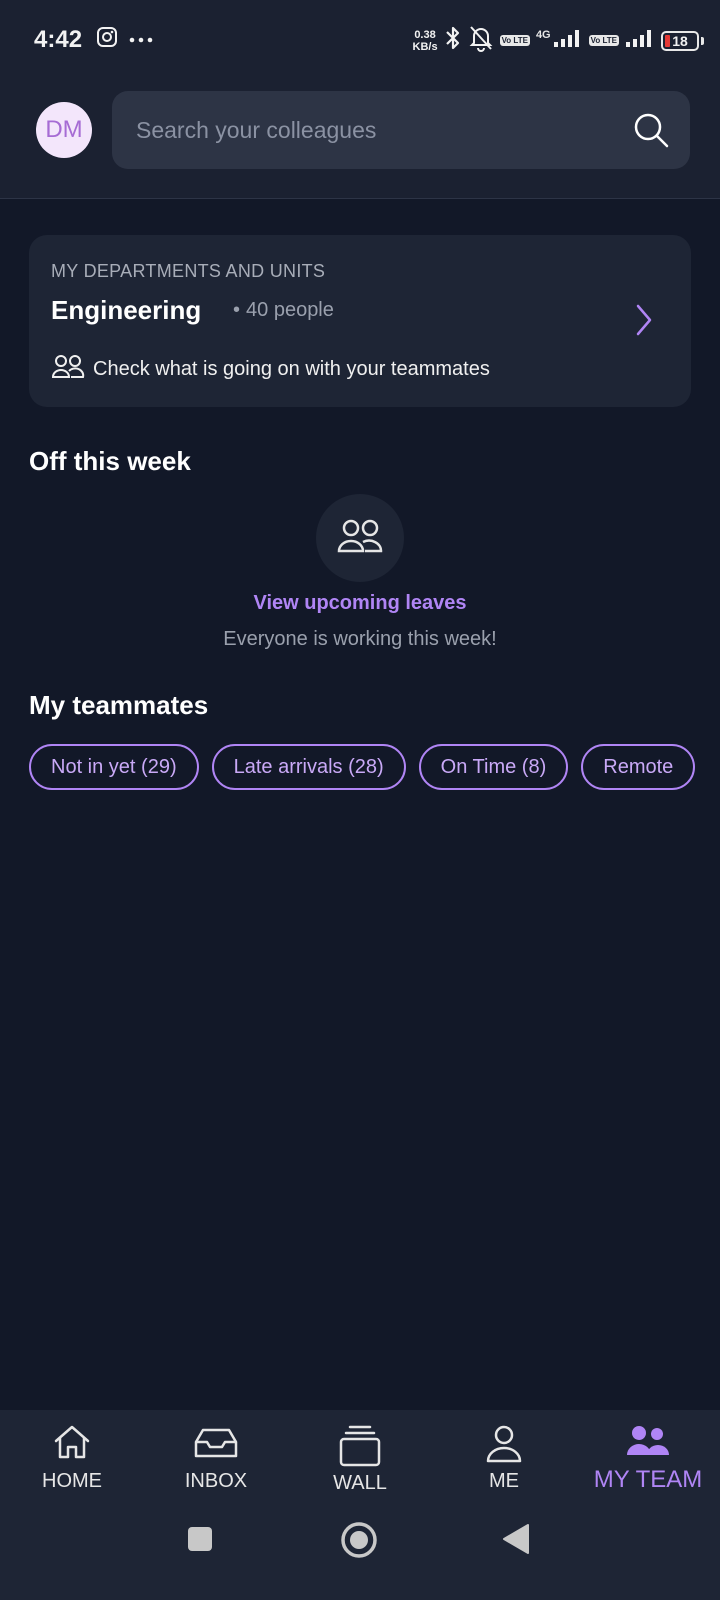 This screenshot has height=1600, width=720. Describe the element at coordinates (360, 1505) in the screenshot. I see `bottom-navigation: HOME INBOX WALL ME MY TEAM` at that location.